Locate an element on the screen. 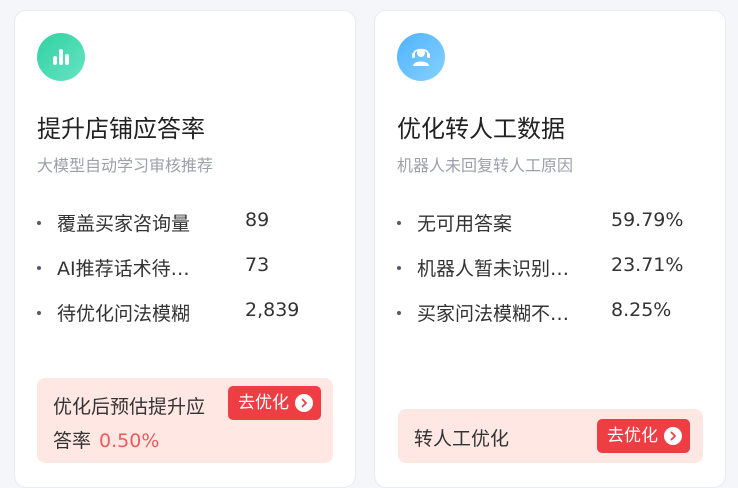 The height and width of the screenshot is (488, 738). metric-row: 机器人暂未识别… 23.71% is located at coordinates (547, 268).